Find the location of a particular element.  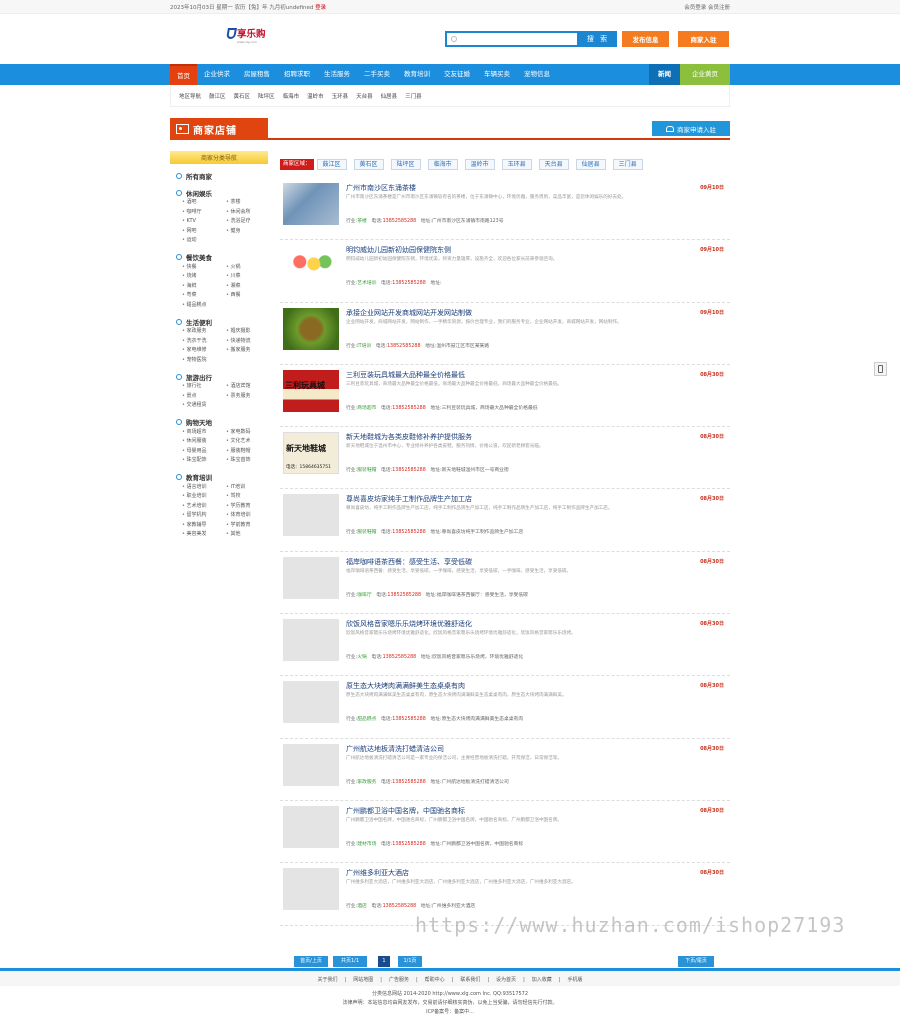

region-option: 三门县 is located at coordinates (627, 164).